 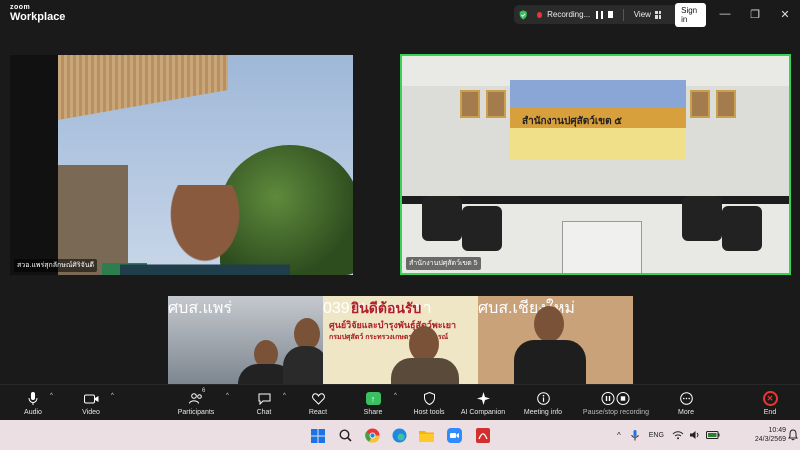 I want to click on share-button: ↑ Share, so click(x=373, y=403).